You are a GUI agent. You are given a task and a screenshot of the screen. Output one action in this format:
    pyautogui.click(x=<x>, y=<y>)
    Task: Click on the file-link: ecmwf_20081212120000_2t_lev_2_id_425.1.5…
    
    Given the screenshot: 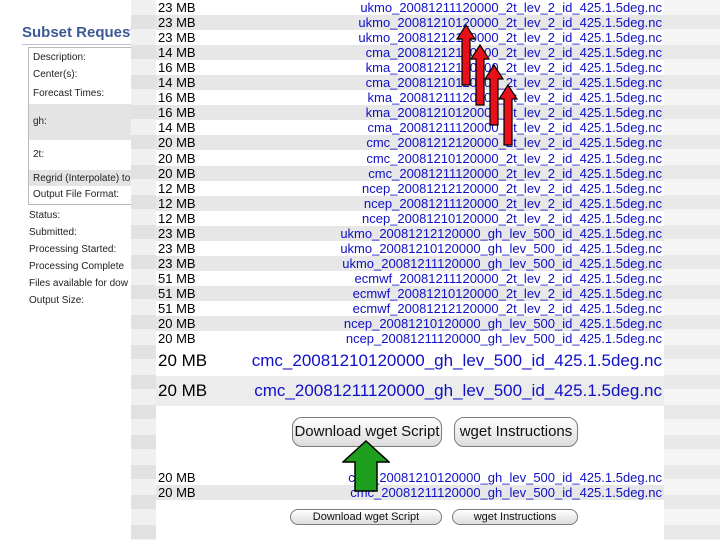 What is the action you would take?
    pyautogui.click(x=472, y=308)
    